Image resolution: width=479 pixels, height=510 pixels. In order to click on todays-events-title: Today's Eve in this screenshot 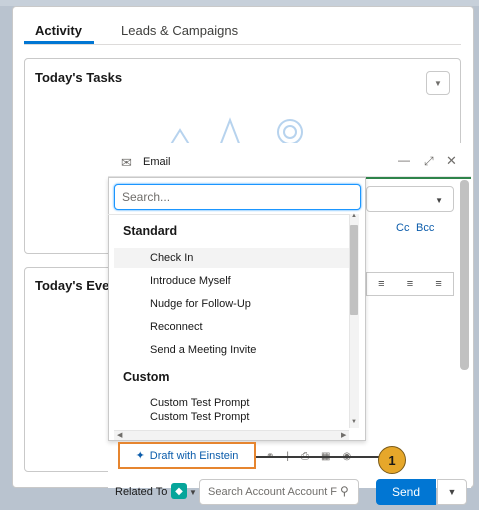, I will do `click(72, 285)`.